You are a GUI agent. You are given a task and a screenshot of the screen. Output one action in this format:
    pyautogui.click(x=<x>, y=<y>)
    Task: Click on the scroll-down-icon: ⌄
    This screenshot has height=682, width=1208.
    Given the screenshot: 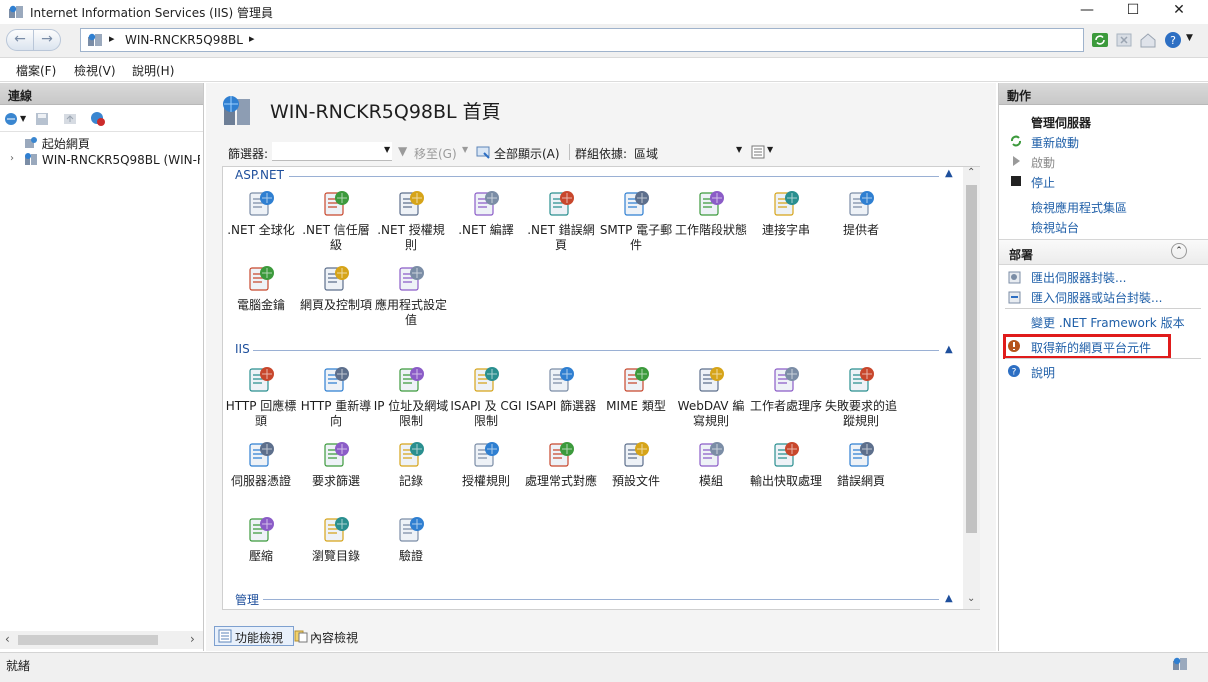 What is the action you would take?
    pyautogui.click(x=971, y=598)
    